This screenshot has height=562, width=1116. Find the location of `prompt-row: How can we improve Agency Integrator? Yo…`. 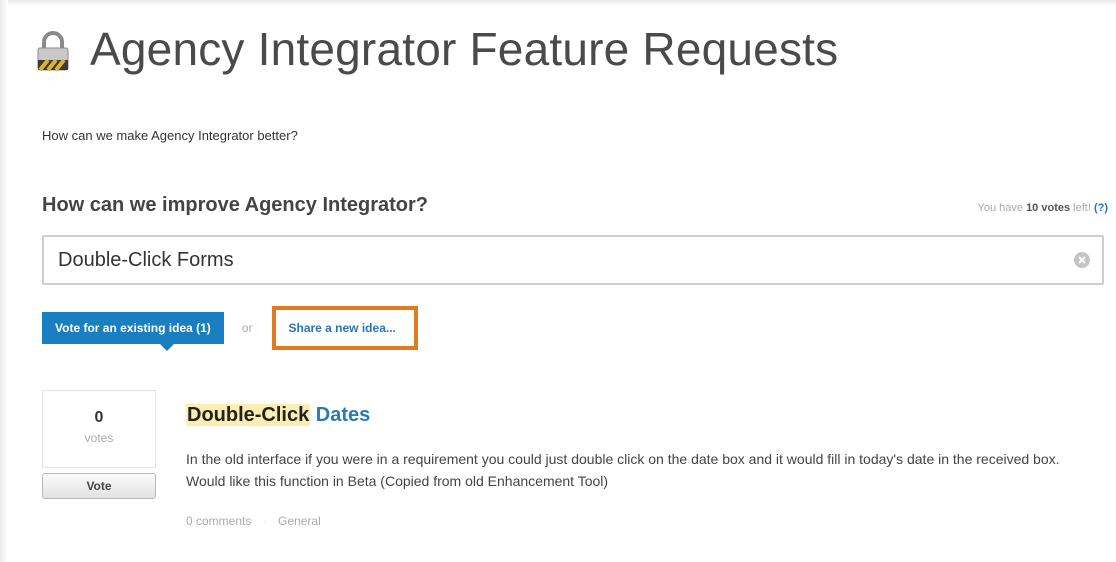

prompt-row: How can we improve Agency Integrator? Yo… is located at coordinates (575, 205).